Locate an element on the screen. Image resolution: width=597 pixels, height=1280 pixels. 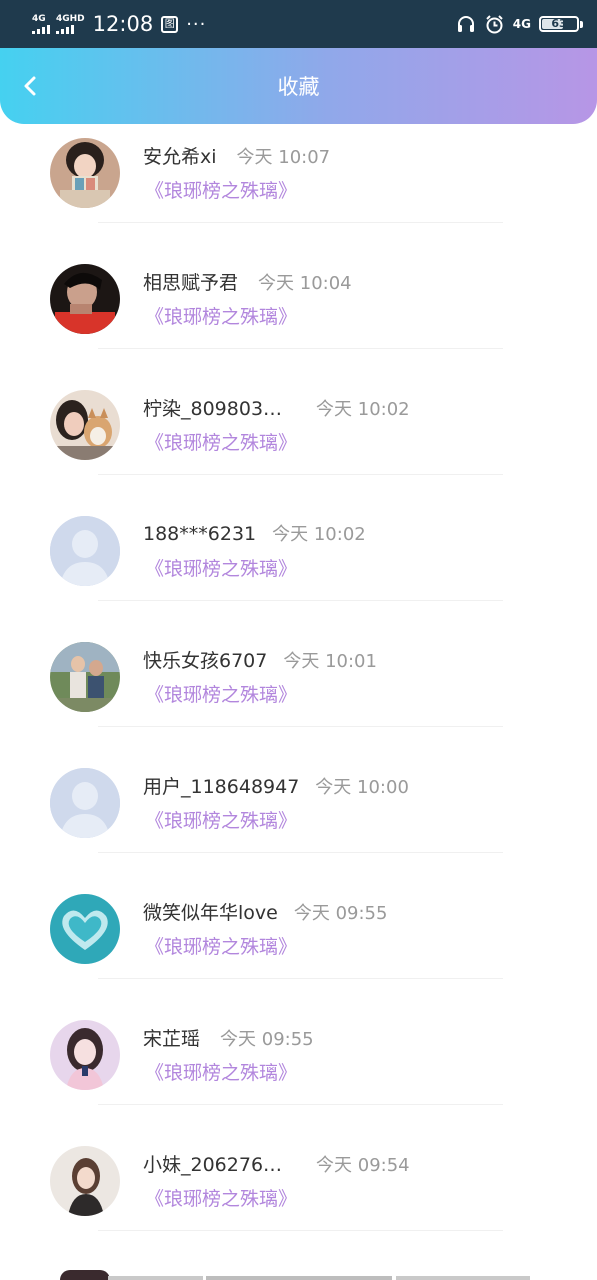
back-button is located at coordinates (30, 86).